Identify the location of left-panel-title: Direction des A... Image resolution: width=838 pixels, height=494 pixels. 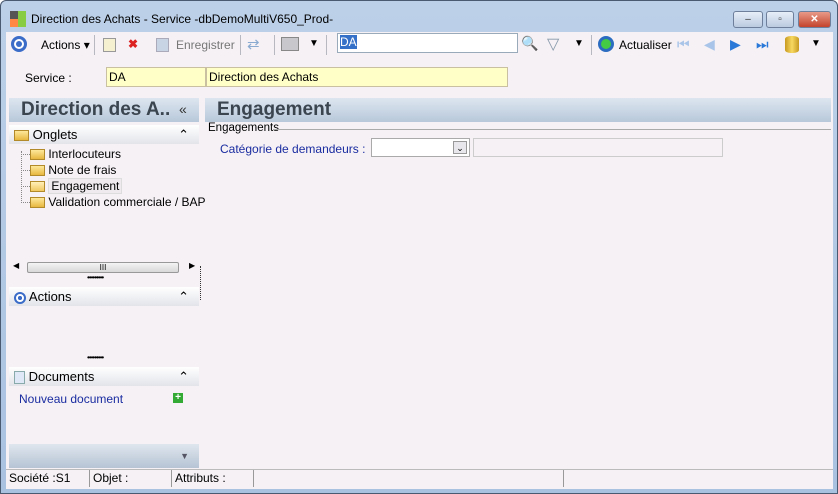
(96, 109).